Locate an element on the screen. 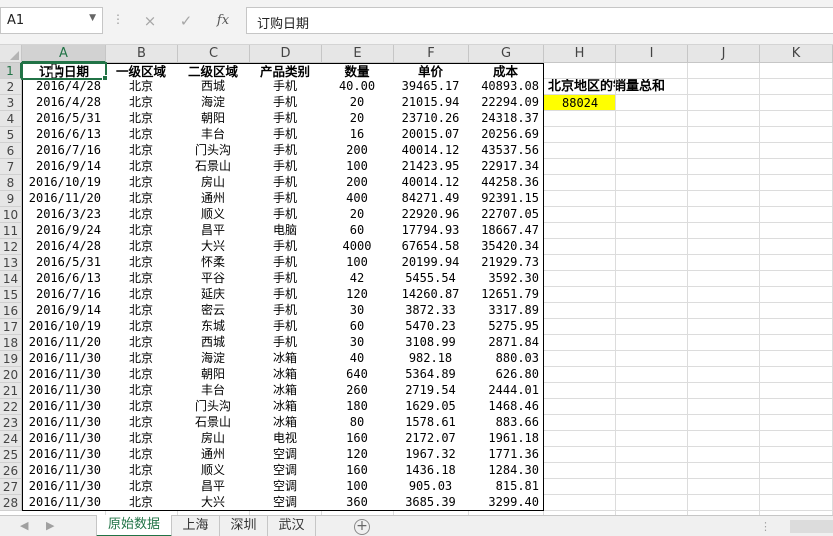 The height and width of the screenshot is (536, 833). row-header-1: 1 is located at coordinates (11, 71).